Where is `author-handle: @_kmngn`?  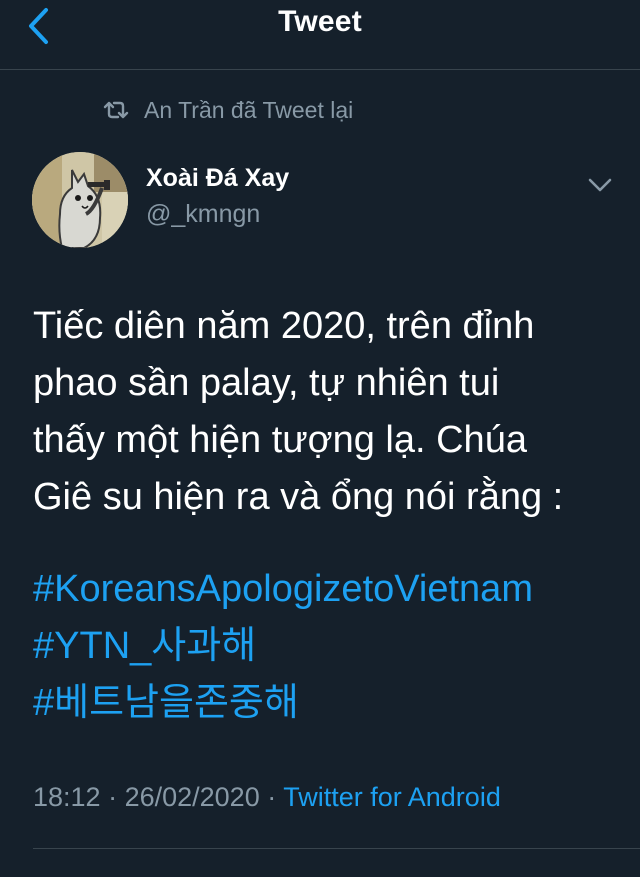
author-handle: @_kmngn is located at coordinates (203, 214).